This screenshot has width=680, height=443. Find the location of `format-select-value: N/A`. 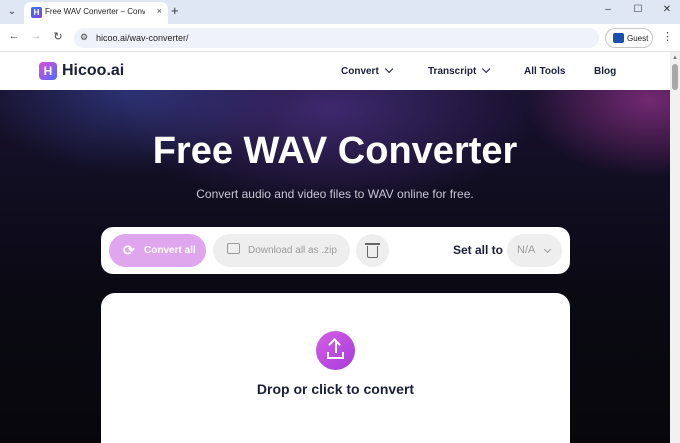

format-select-value: N/A is located at coordinates (526, 250).